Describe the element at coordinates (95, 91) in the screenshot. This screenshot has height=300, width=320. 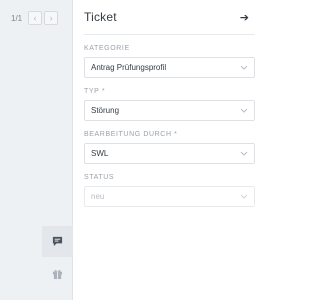
I see `field-label: TYP *` at that location.